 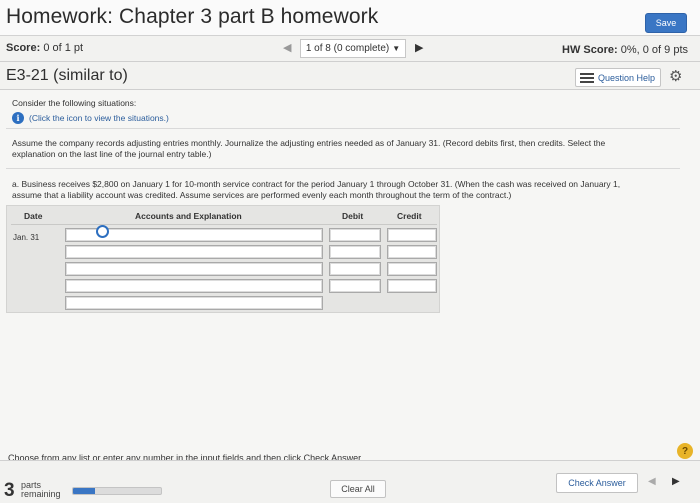 I want to click on column-header-accounts: Accounts and Explanation, so click(x=188, y=216).